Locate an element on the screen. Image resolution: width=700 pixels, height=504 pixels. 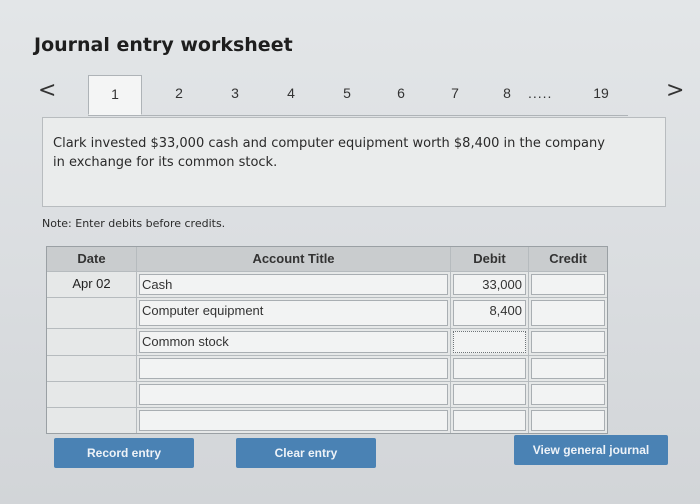
journal-header-row: Date Account Title Debit Credit is located at coordinates (327, 259).